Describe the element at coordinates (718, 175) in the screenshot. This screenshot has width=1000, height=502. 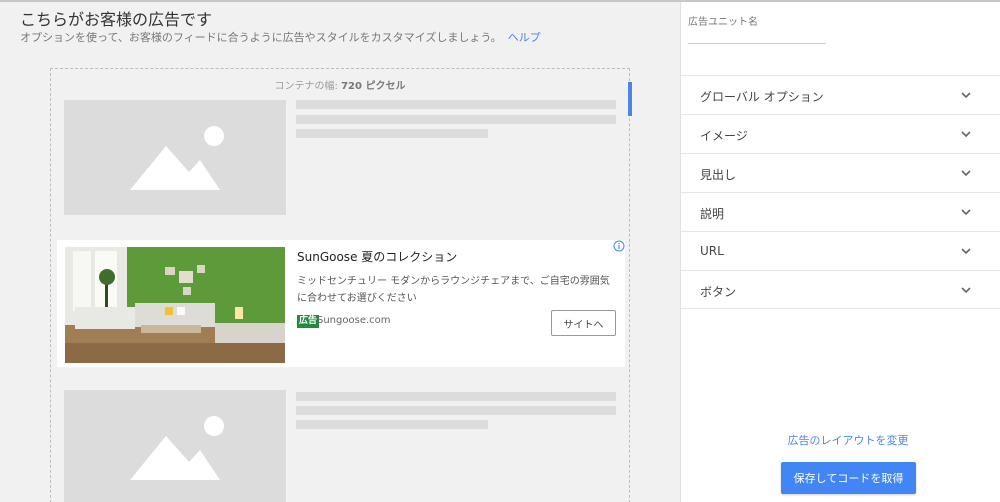
I see `section-label: 見出し` at that location.